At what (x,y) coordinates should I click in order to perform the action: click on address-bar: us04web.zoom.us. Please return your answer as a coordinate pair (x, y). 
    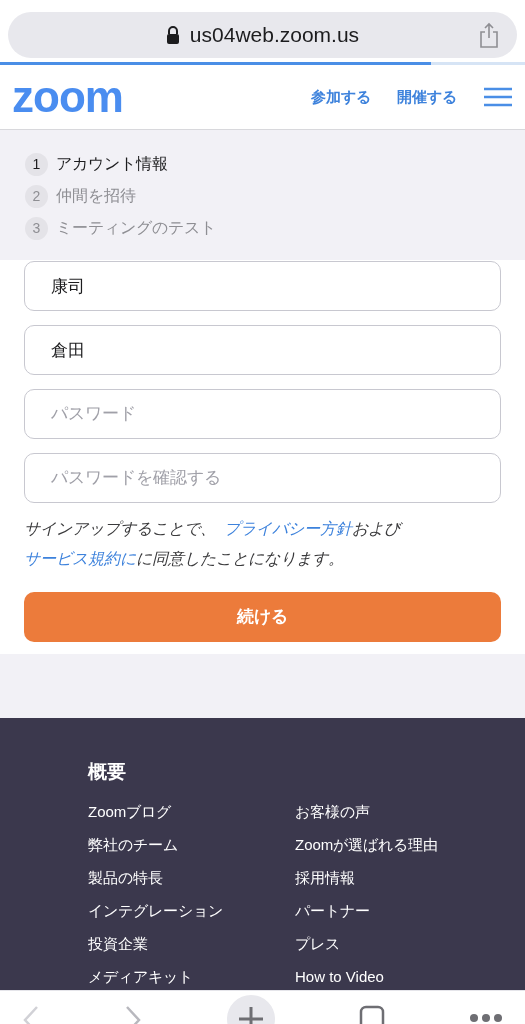
    Looking at the image, I should click on (262, 35).